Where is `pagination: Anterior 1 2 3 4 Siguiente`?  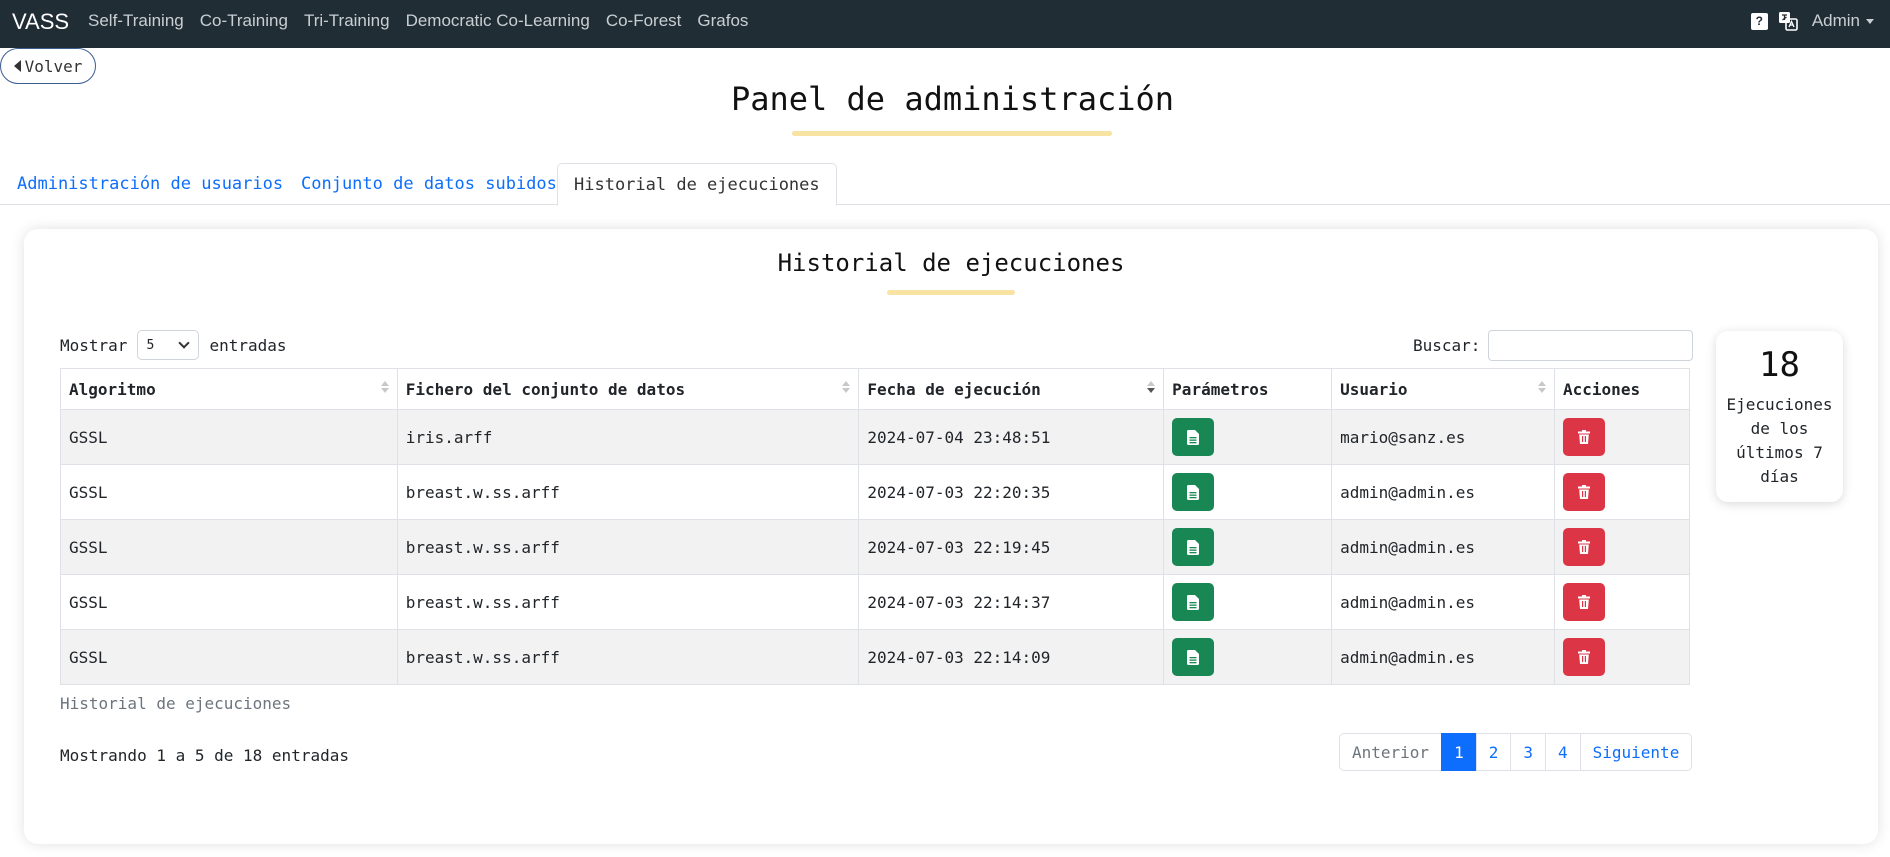 pagination: Anterior 1 2 3 4 Siguiente is located at coordinates (1516, 752).